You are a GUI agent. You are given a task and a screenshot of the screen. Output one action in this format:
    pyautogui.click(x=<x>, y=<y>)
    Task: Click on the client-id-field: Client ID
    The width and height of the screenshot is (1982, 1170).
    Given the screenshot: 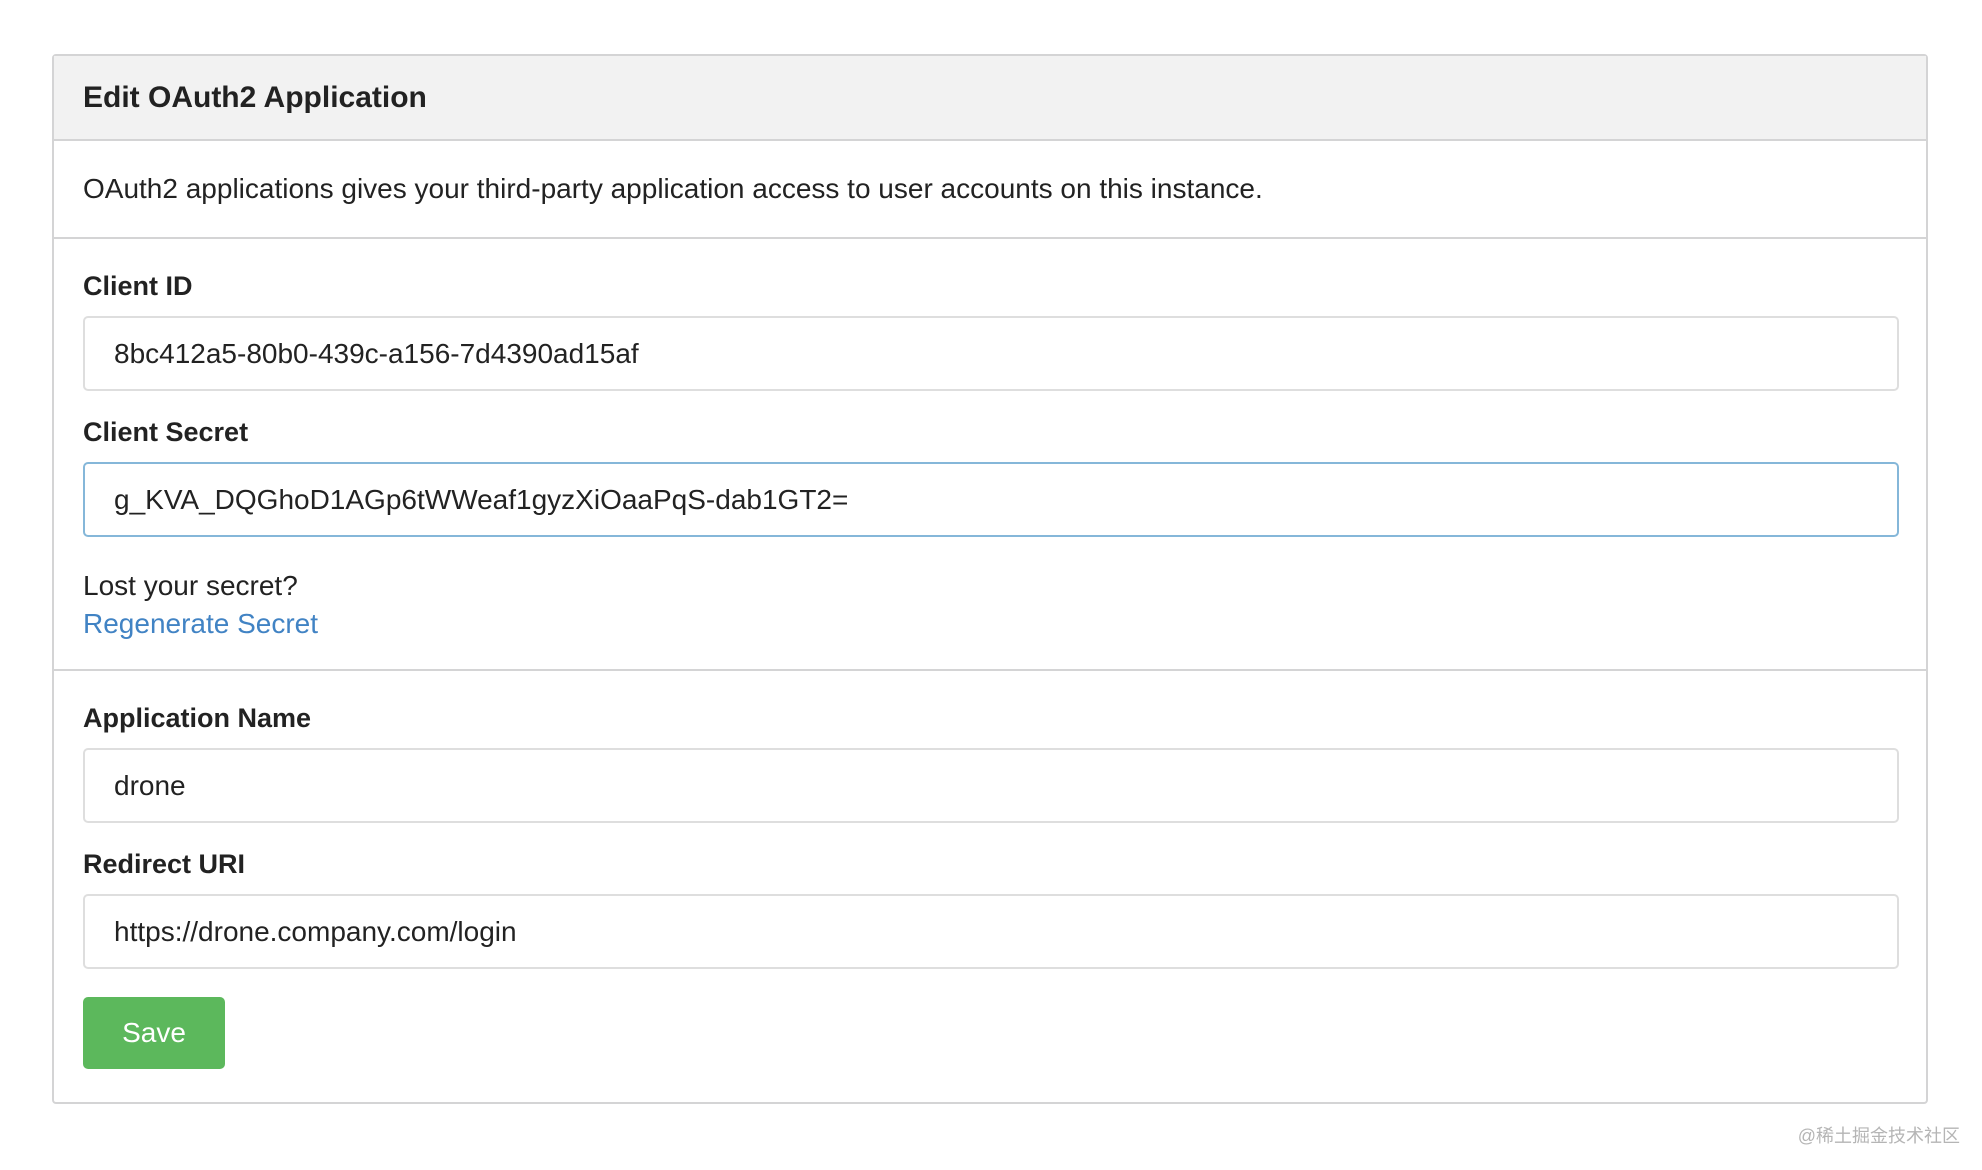 What is the action you would take?
    pyautogui.click(x=991, y=315)
    